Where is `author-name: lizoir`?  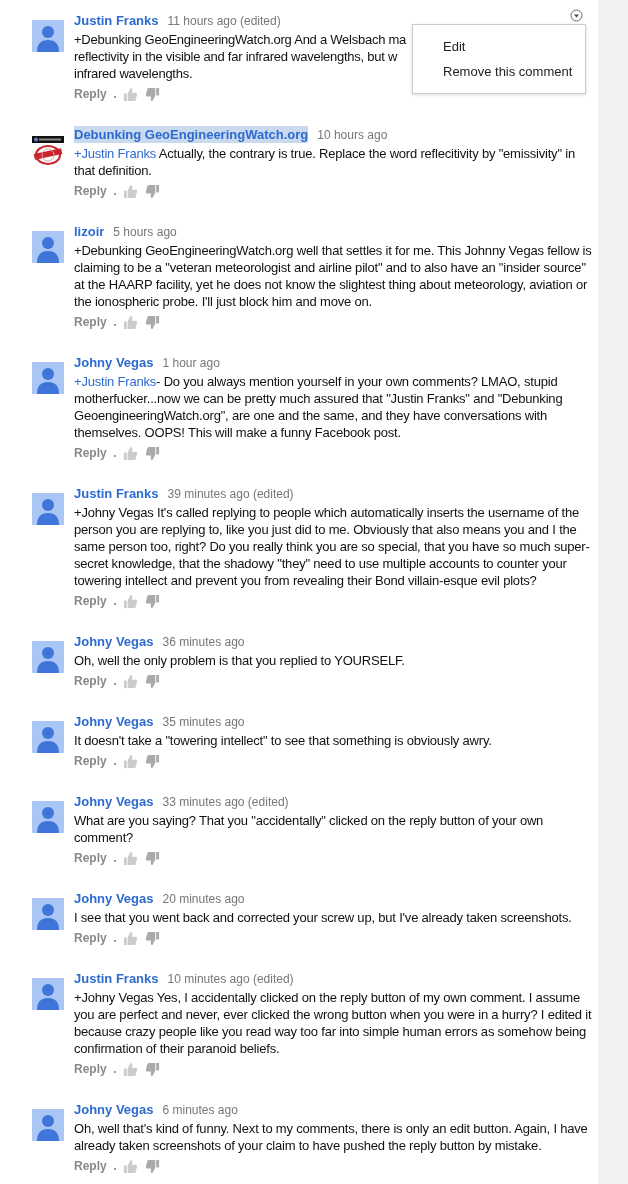 author-name: lizoir is located at coordinates (89, 231).